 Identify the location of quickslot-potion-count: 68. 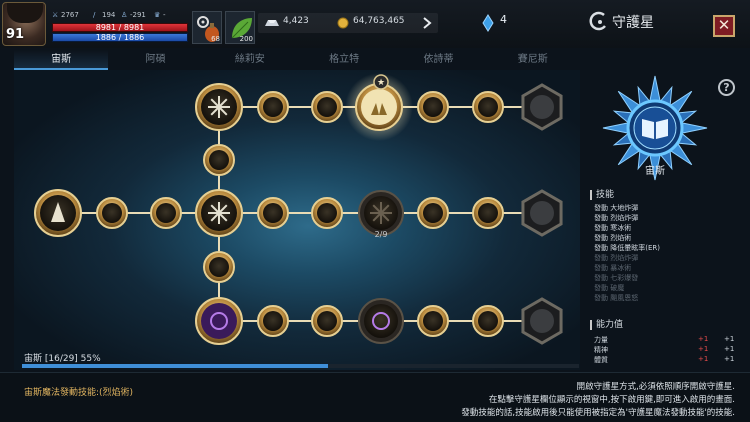
(215, 39).